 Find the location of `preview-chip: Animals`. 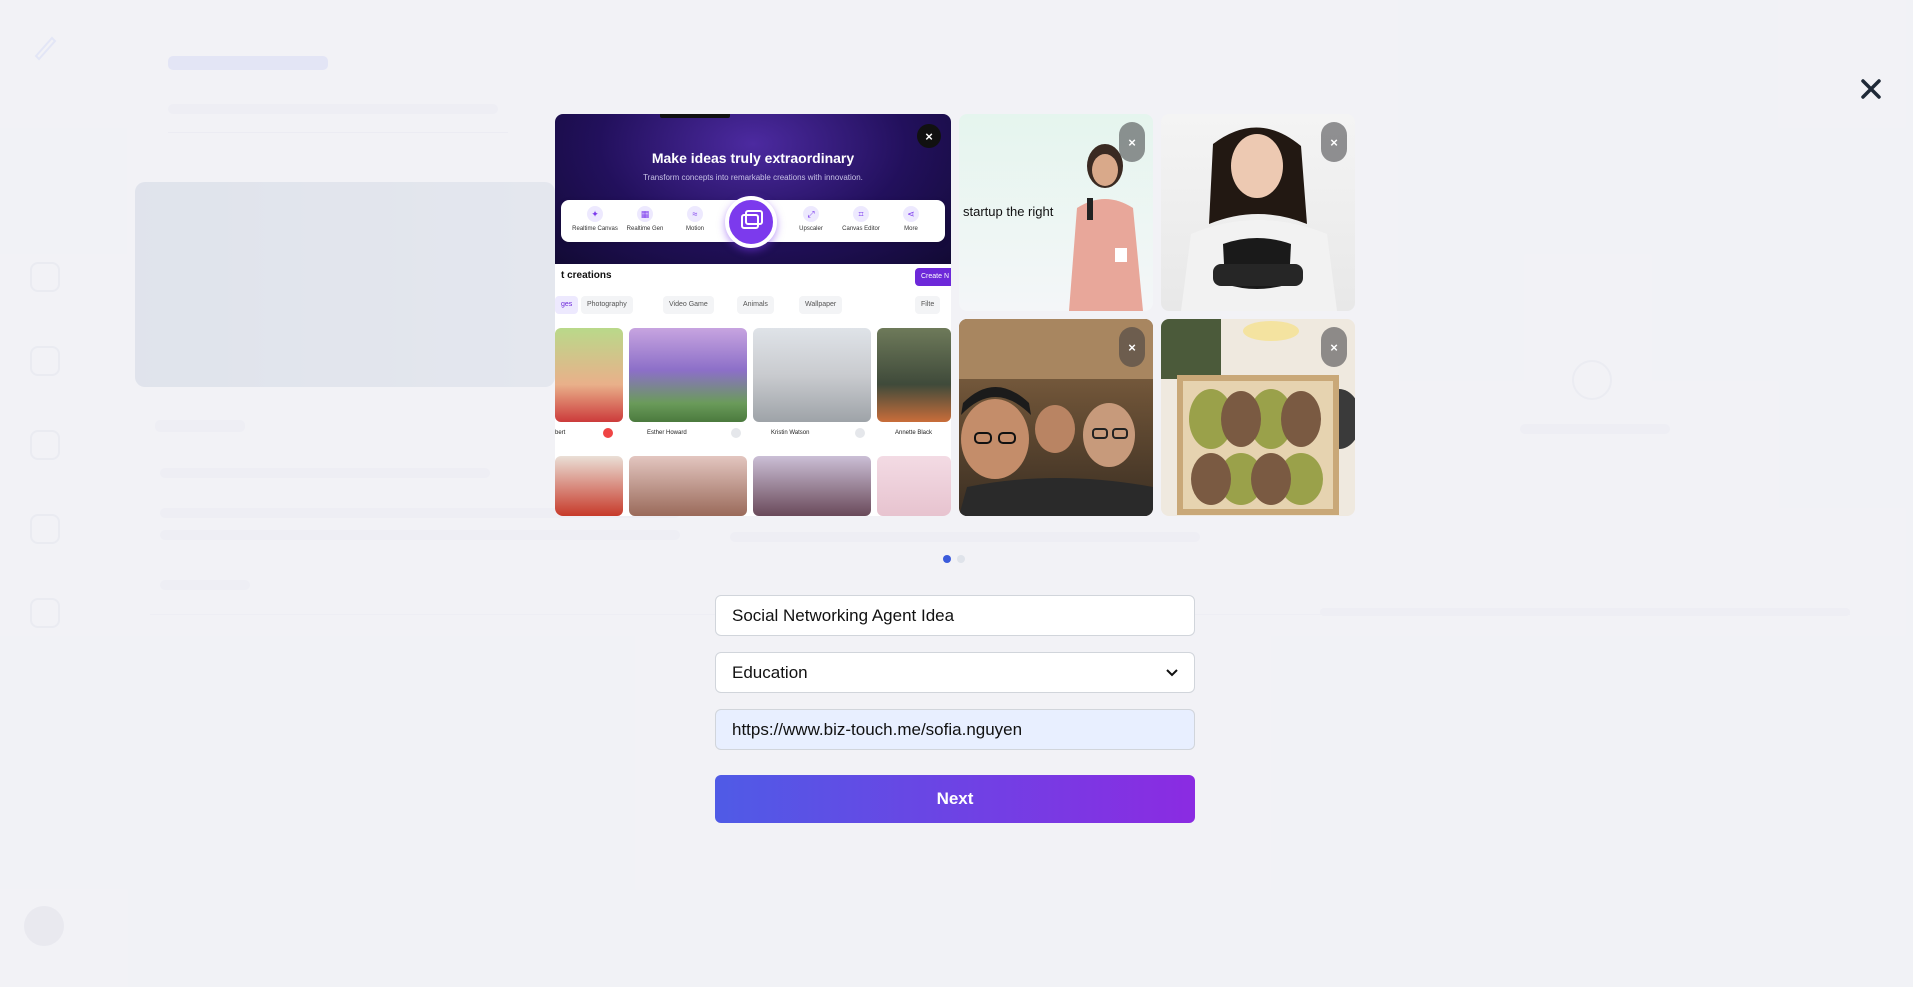

preview-chip: Animals is located at coordinates (755, 305).